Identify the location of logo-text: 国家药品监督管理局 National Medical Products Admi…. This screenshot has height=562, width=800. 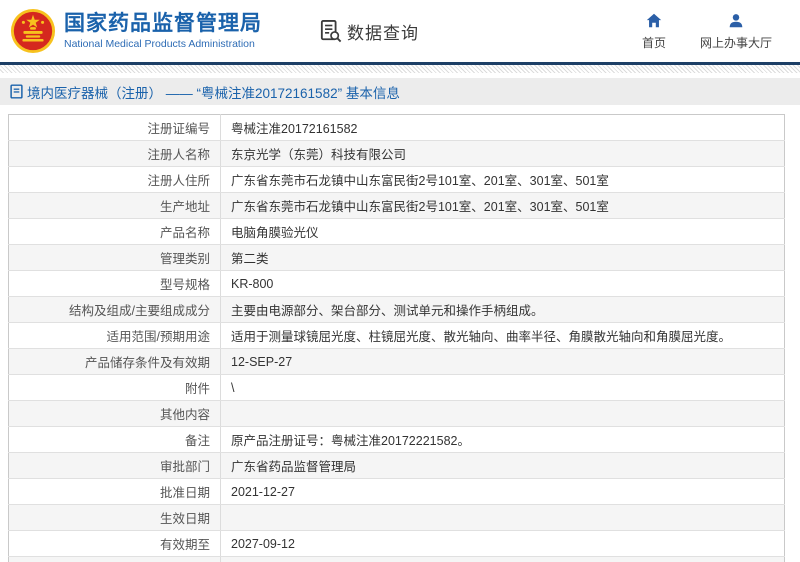
(163, 31).